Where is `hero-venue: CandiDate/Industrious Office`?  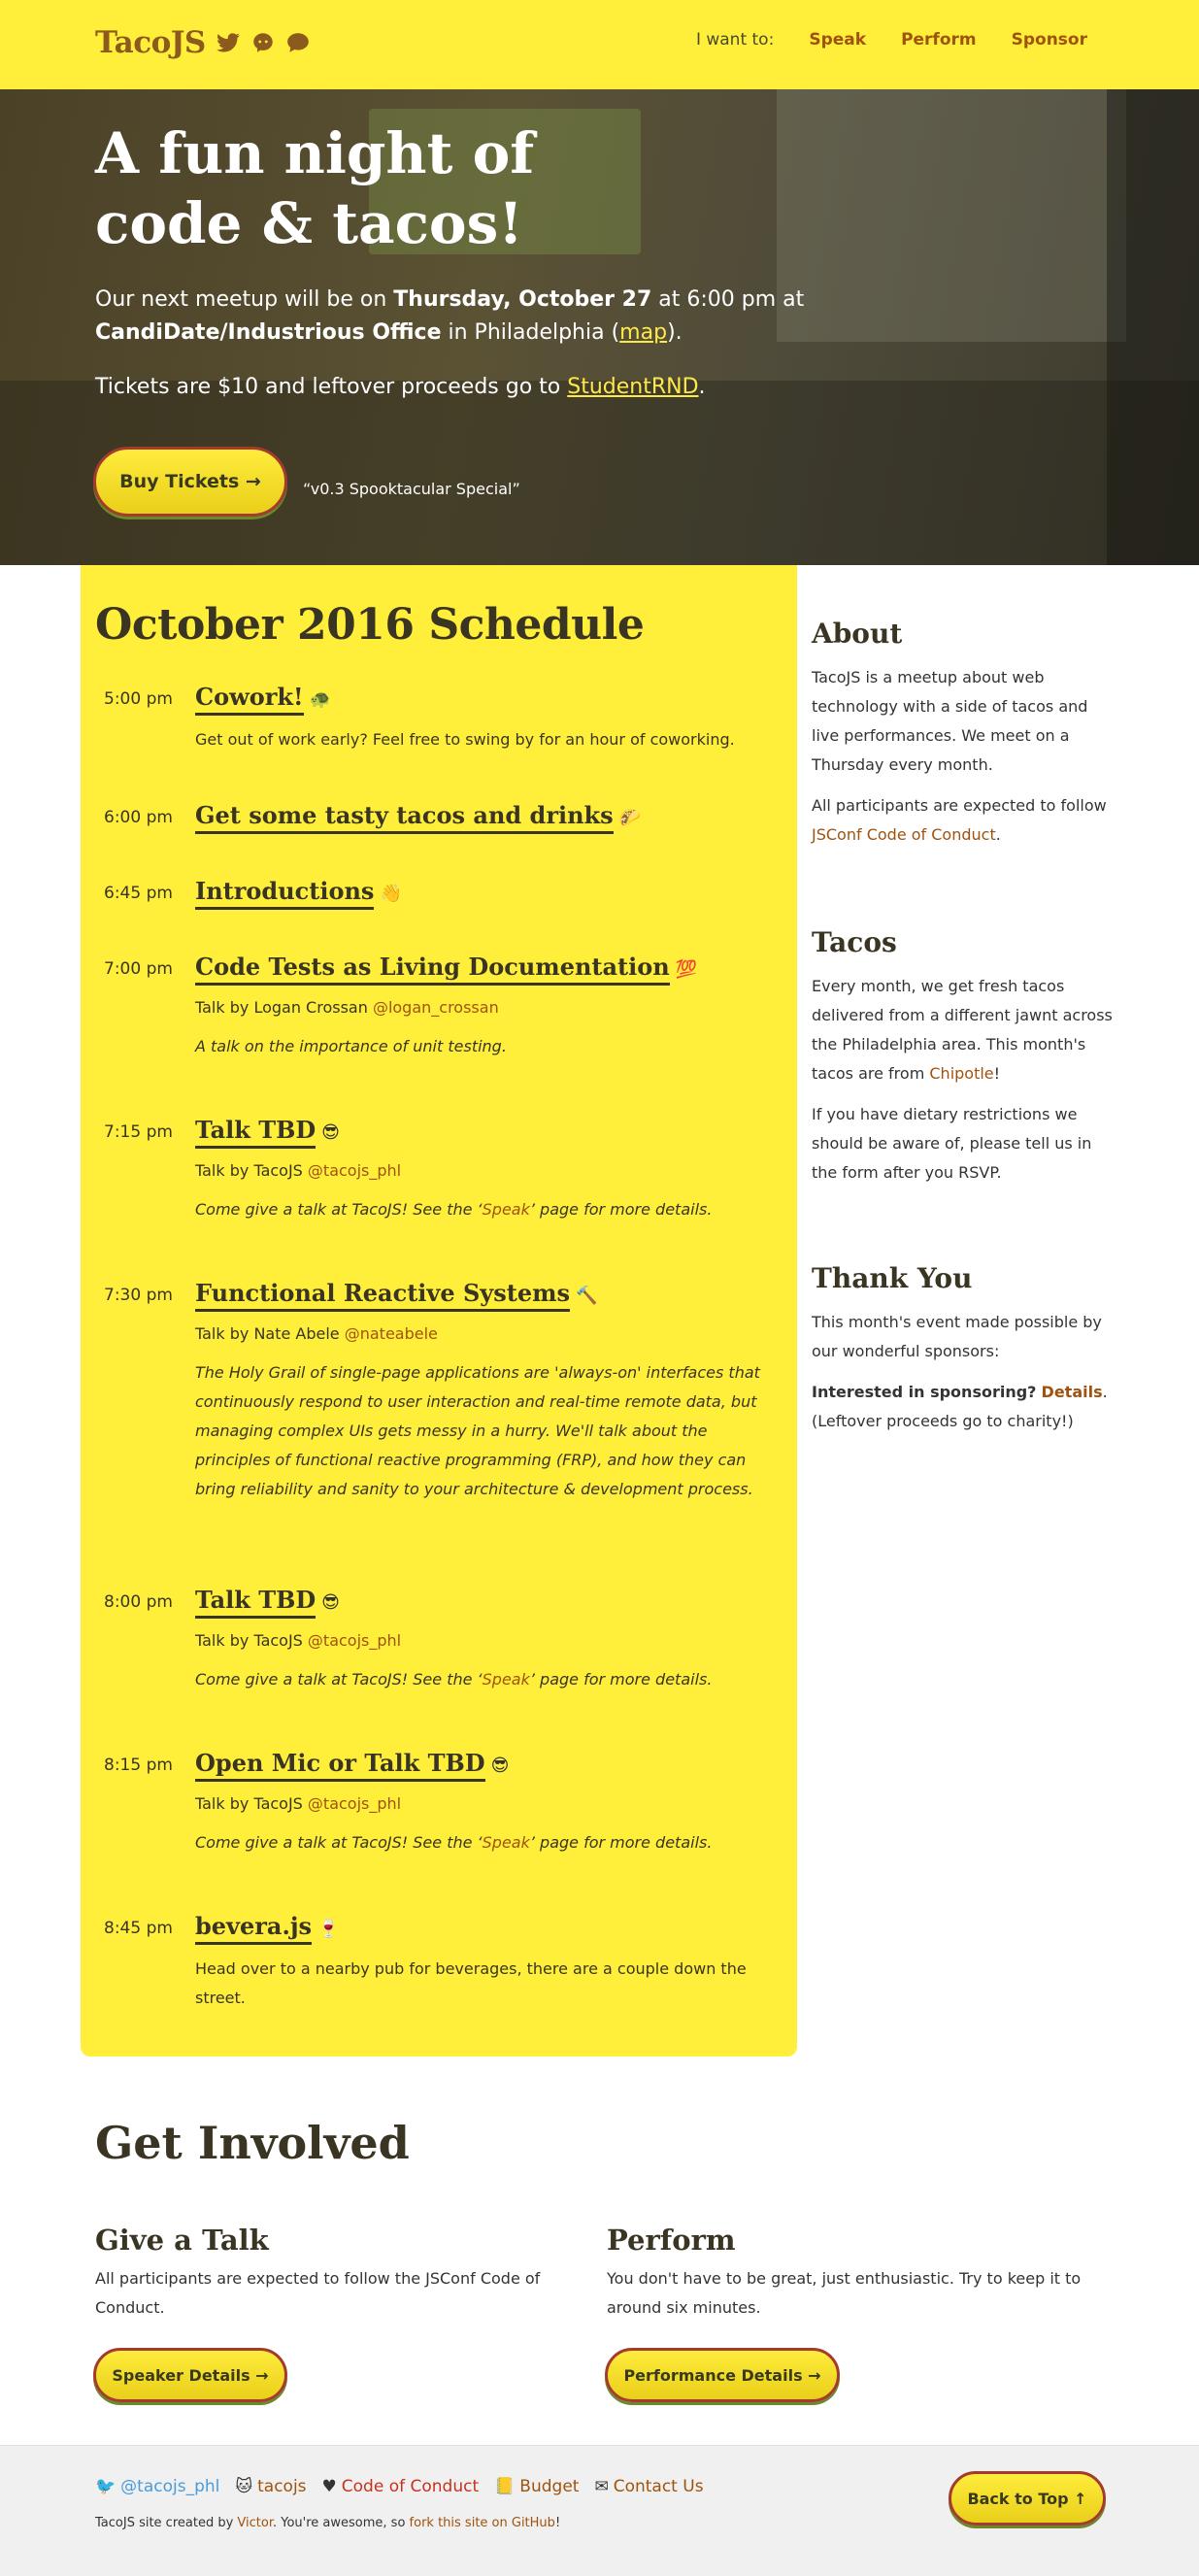
hero-venue: CandiDate/Industrious Office is located at coordinates (268, 332).